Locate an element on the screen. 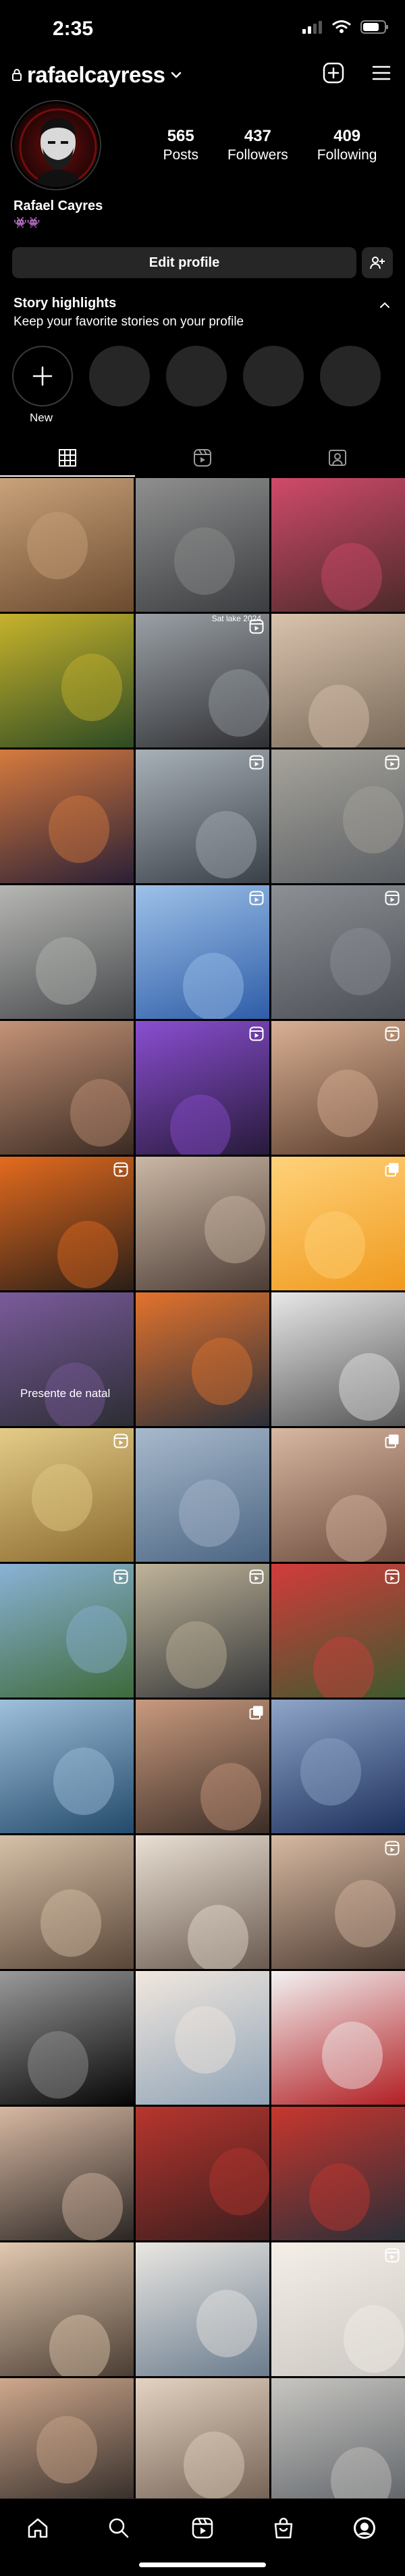 Image resolution: width=405 pixels, height=2576 pixels. bio: 👾👾 is located at coordinates (27, 223).